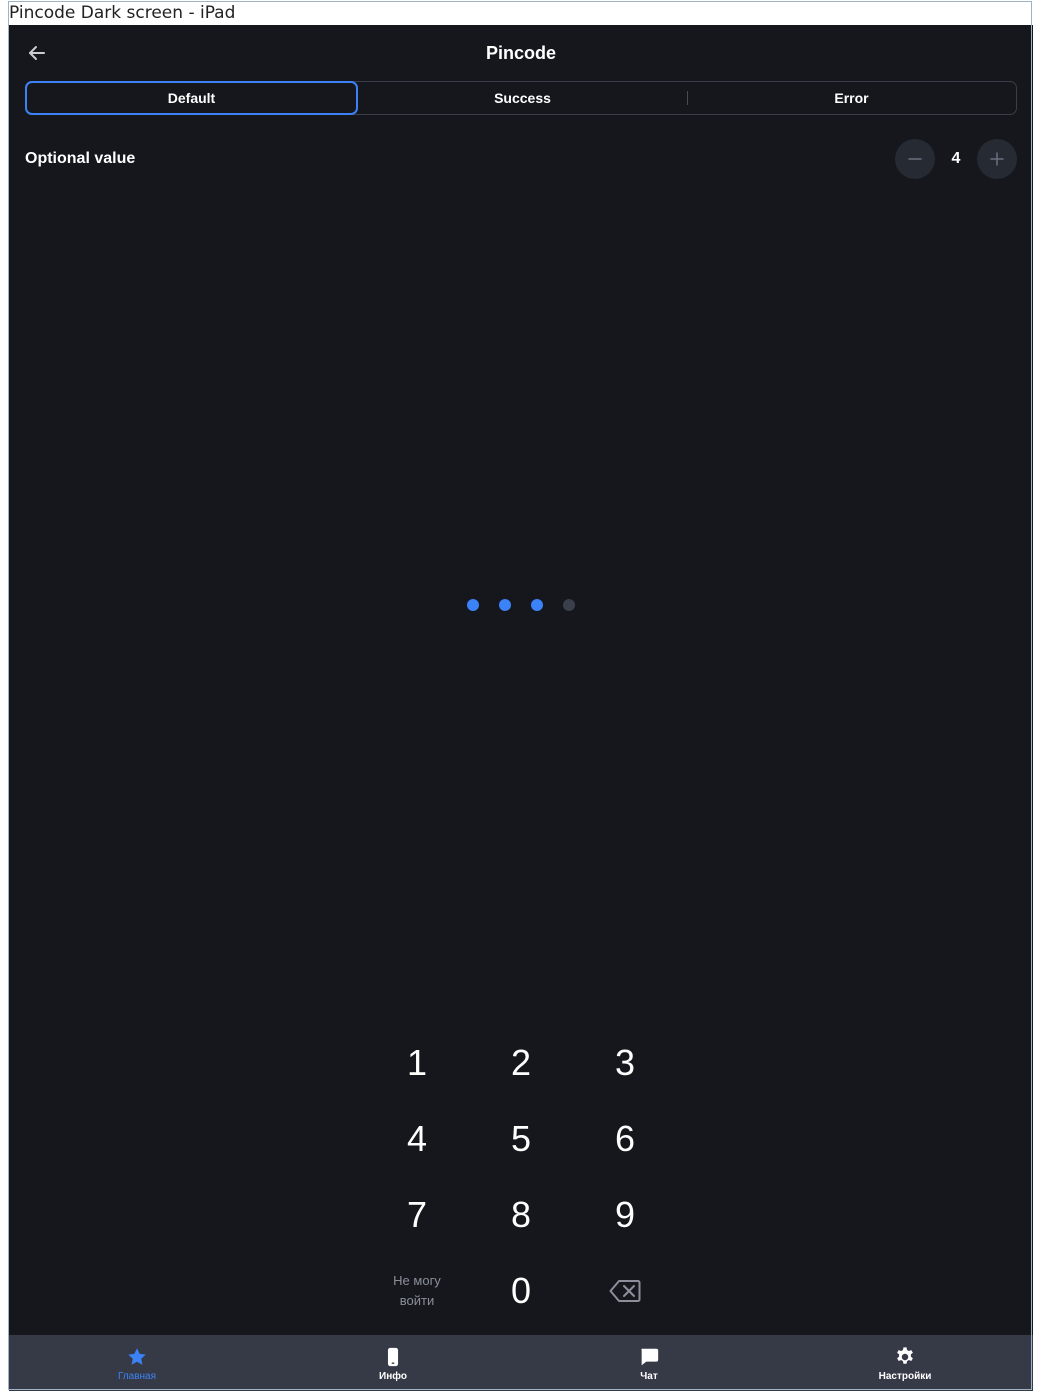  Describe the element at coordinates (625, 1063) in the screenshot. I see `key-3: 3` at that location.